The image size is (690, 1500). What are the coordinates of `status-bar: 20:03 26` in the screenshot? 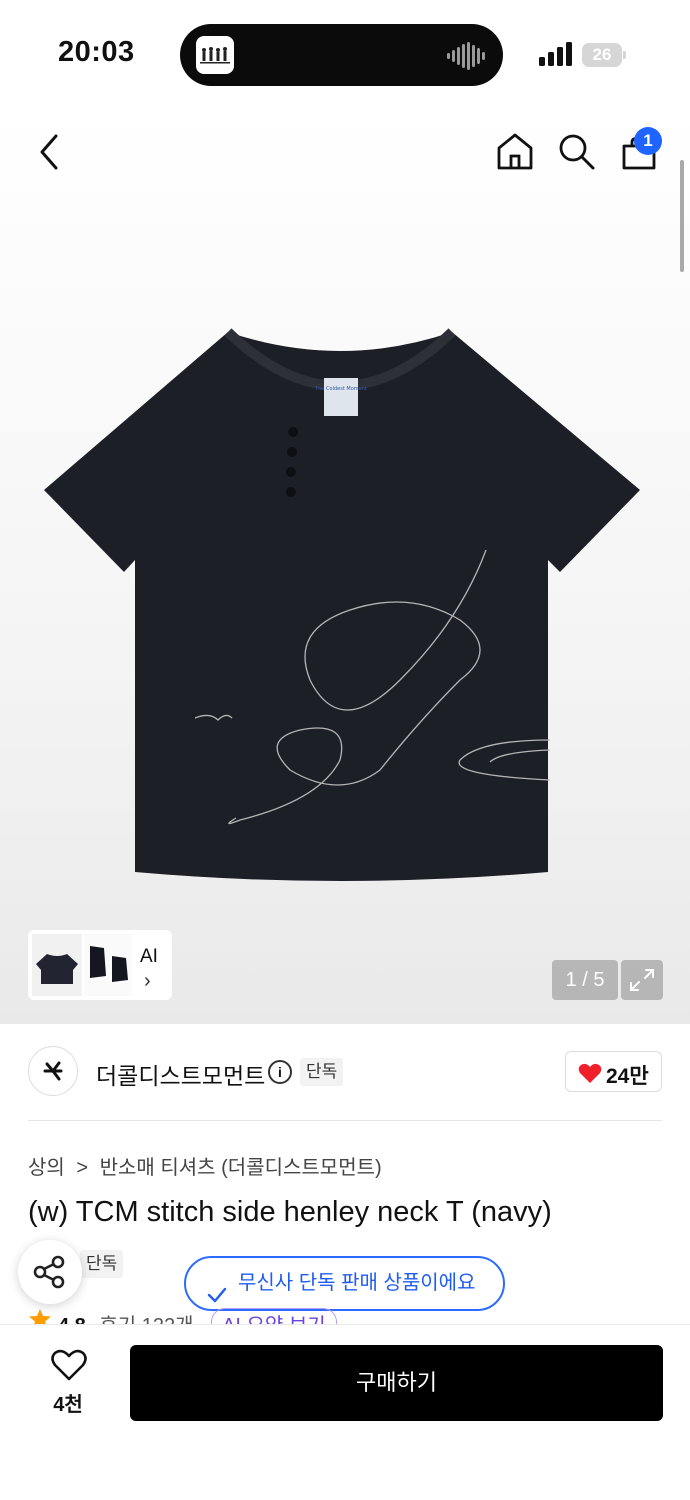 It's located at (345, 55).